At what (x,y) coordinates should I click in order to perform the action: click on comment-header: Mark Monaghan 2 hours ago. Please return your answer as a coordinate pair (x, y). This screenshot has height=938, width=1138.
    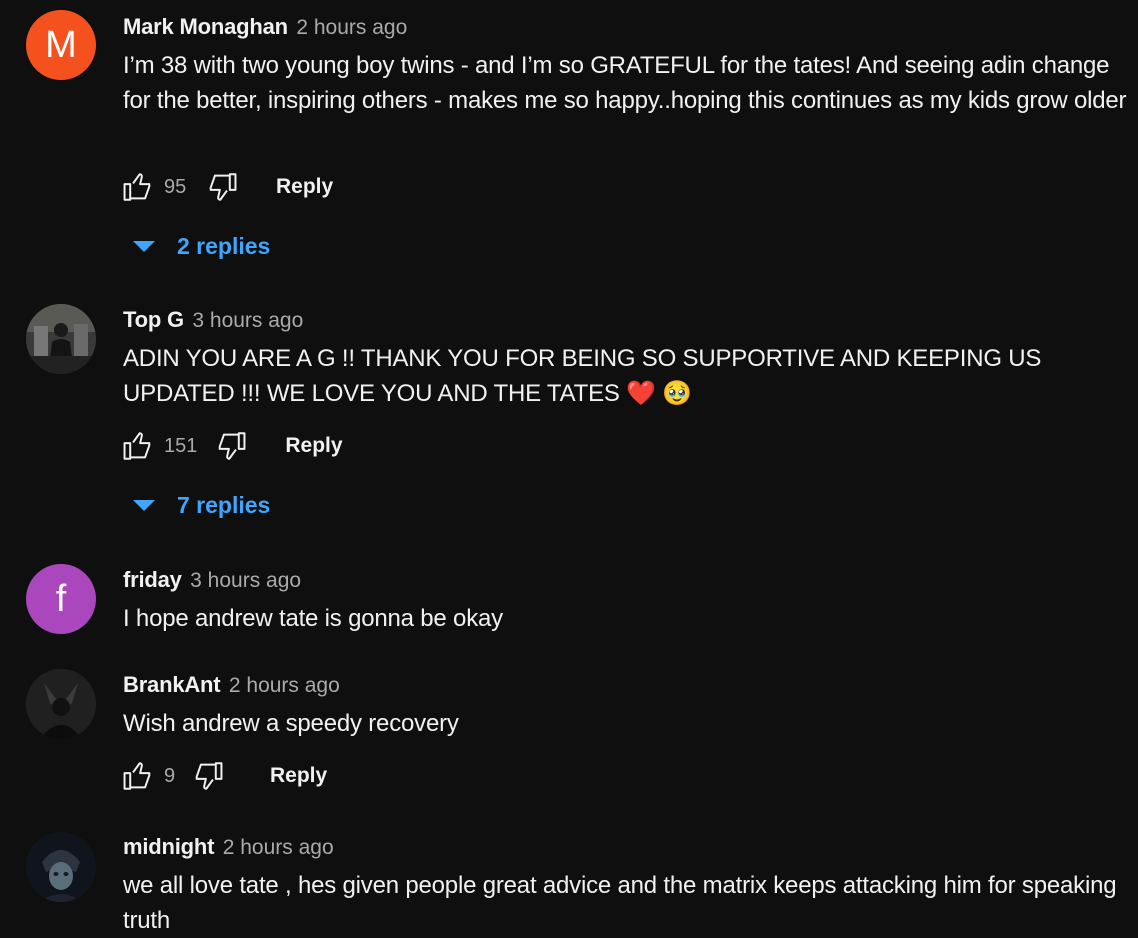
    Looking at the image, I should click on (265, 28).